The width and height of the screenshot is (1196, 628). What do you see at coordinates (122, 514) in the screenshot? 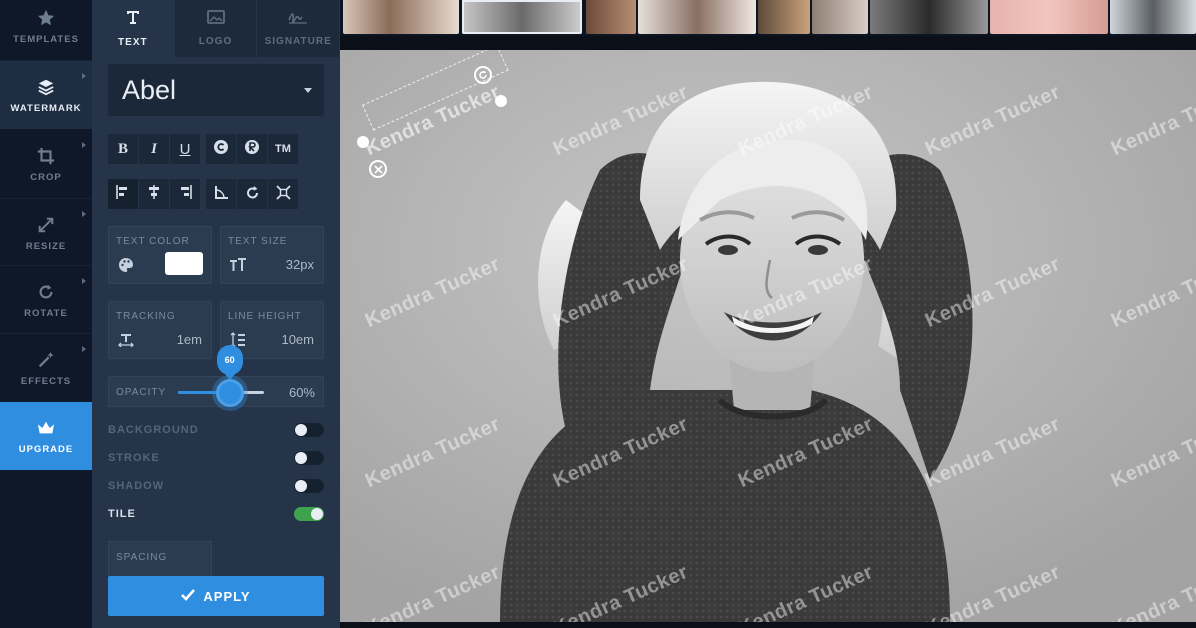
I see `toggle-label: TILE` at bounding box center [122, 514].